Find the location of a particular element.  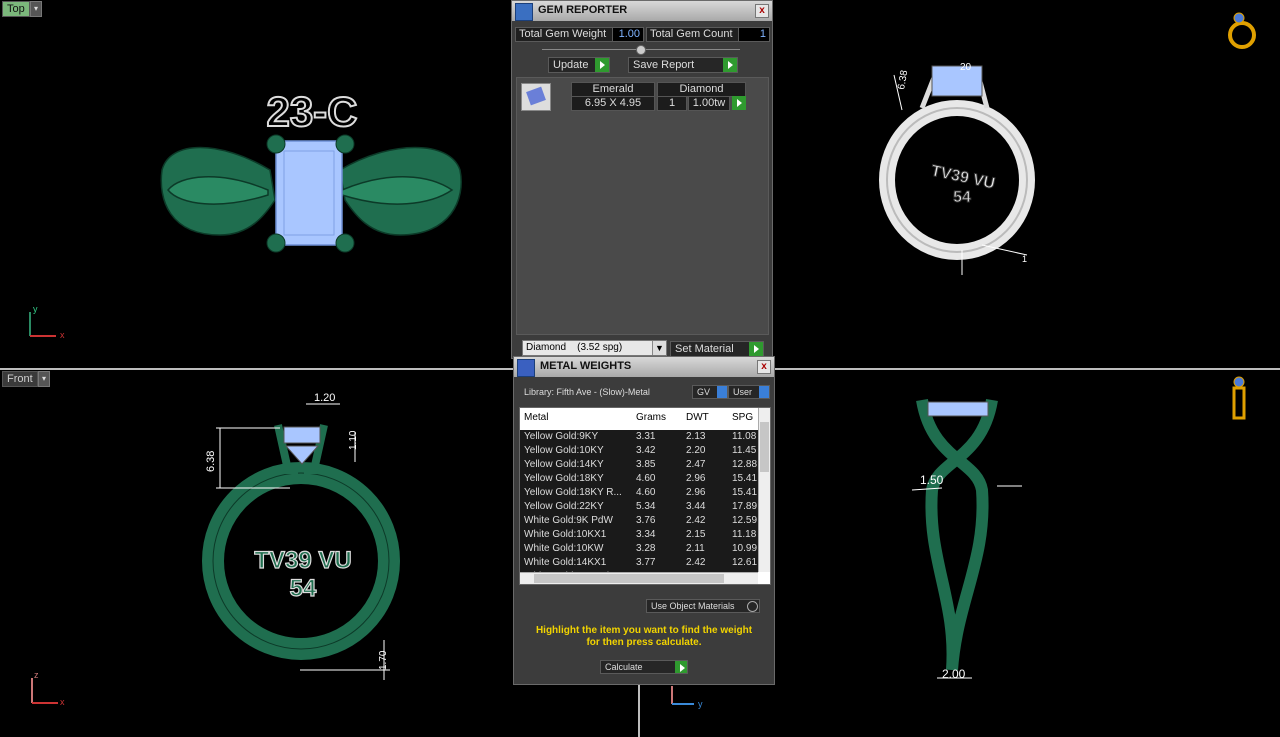

ring-side-view: 1.50 2.00 is located at coordinates (1078, 528).